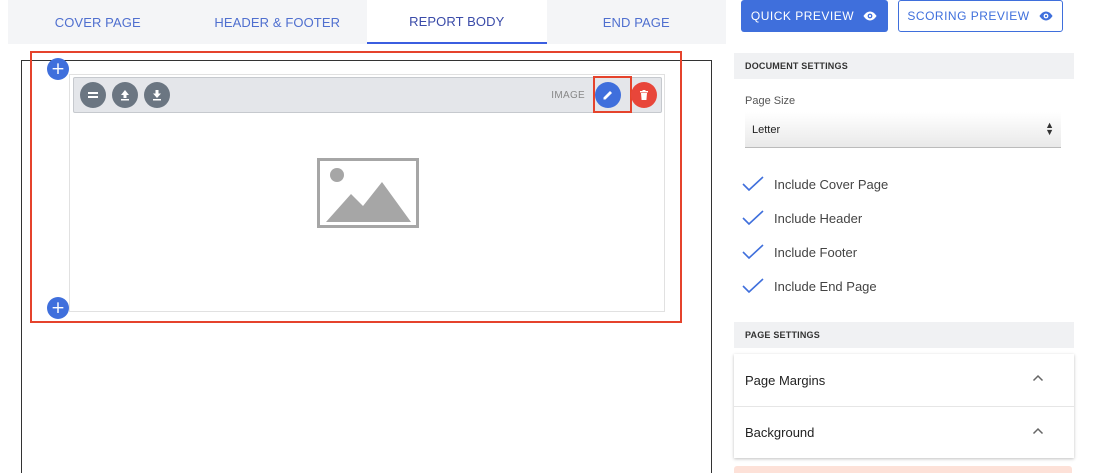 Image resolution: width=1100 pixels, height=473 pixels. I want to click on quick-preview-button: QUICK PREVIEW, so click(814, 16).